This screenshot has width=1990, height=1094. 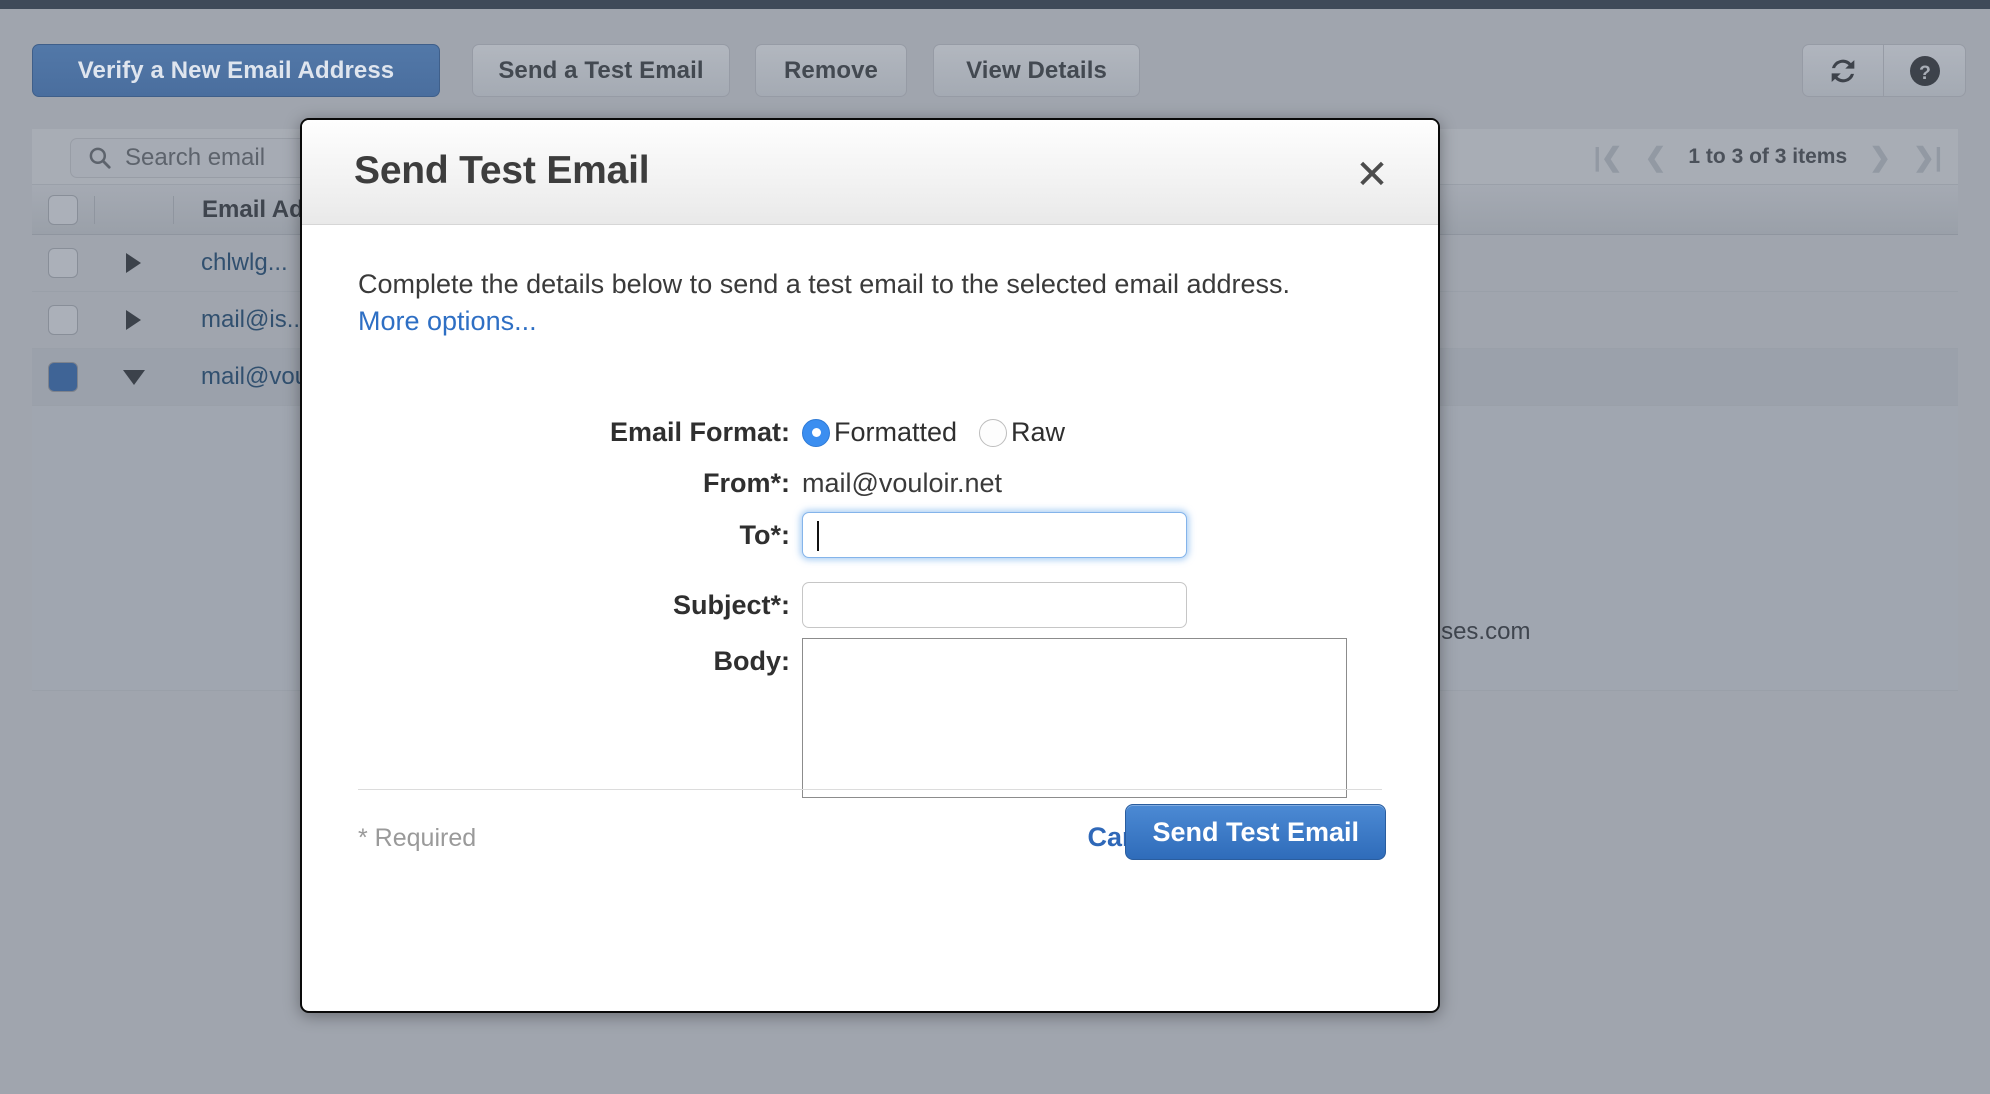 I want to click on dialog-title: Send Test Email, so click(x=502, y=170).